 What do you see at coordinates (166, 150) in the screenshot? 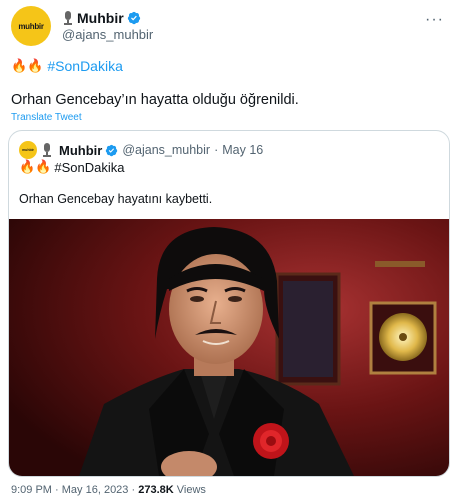
I see `quoted-handle: @ajans_muhbir` at bounding box center [166, 150].